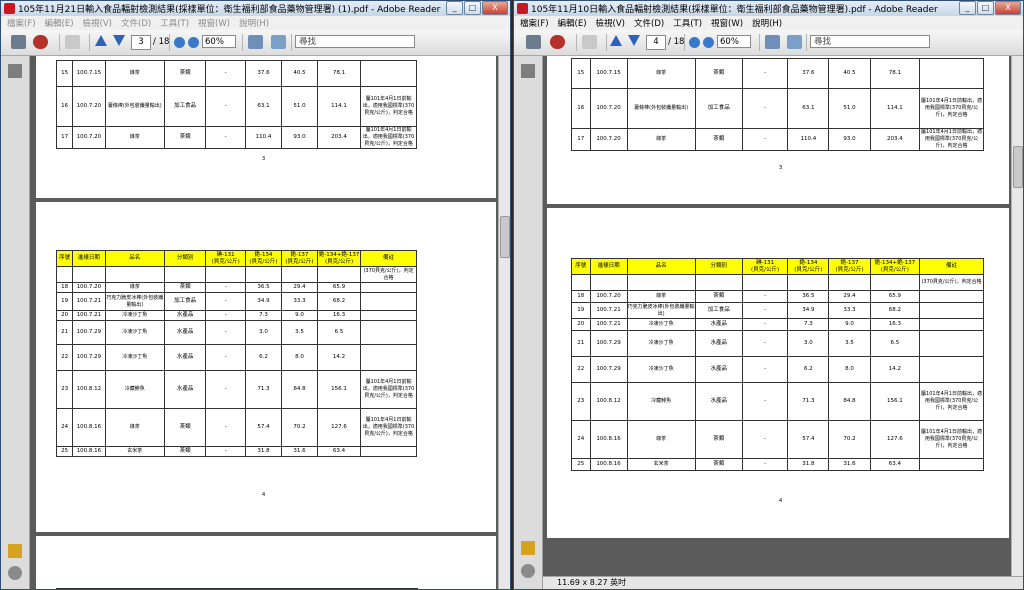 The height and width of the screenshot is (590, 1024). I want to click on table-cell-sum: 114.1, so click(339, 106).